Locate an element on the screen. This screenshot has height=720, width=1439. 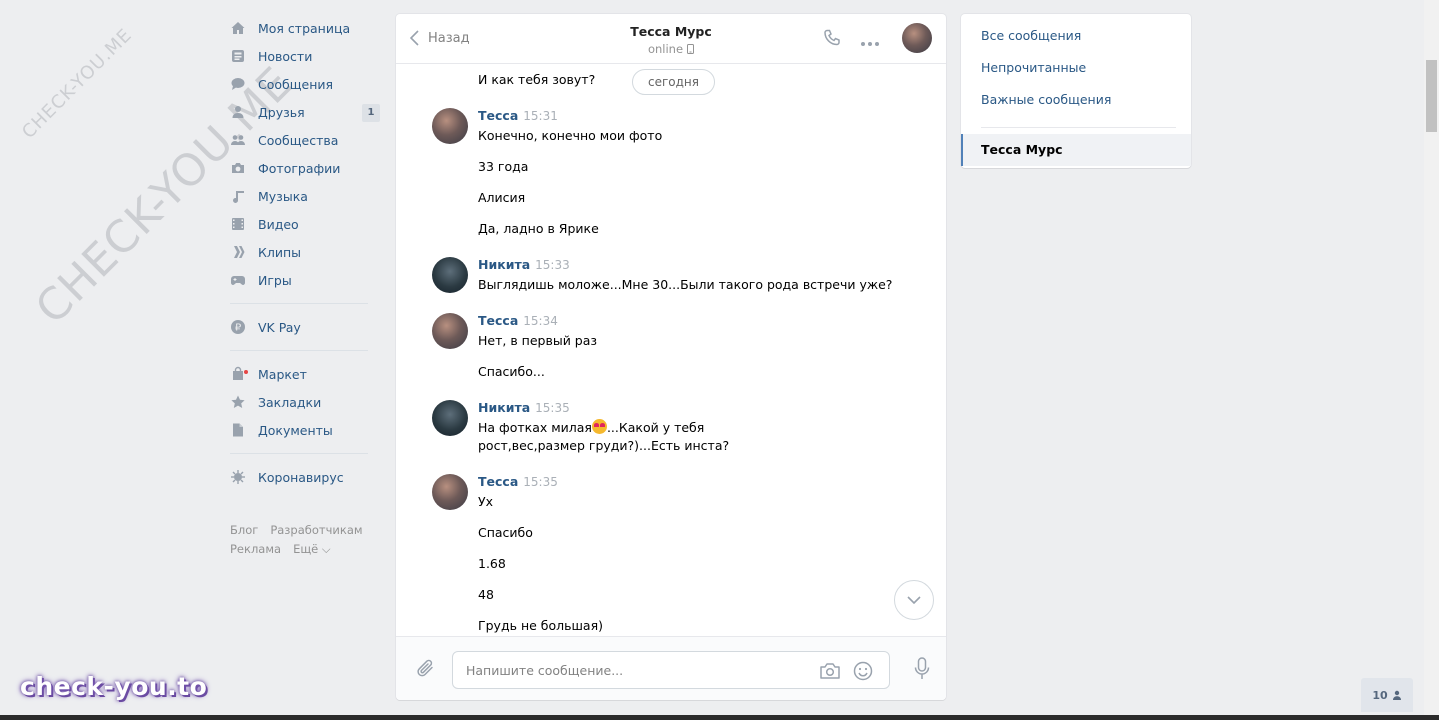
gamepad-icon is located at coordinates (238, 280).